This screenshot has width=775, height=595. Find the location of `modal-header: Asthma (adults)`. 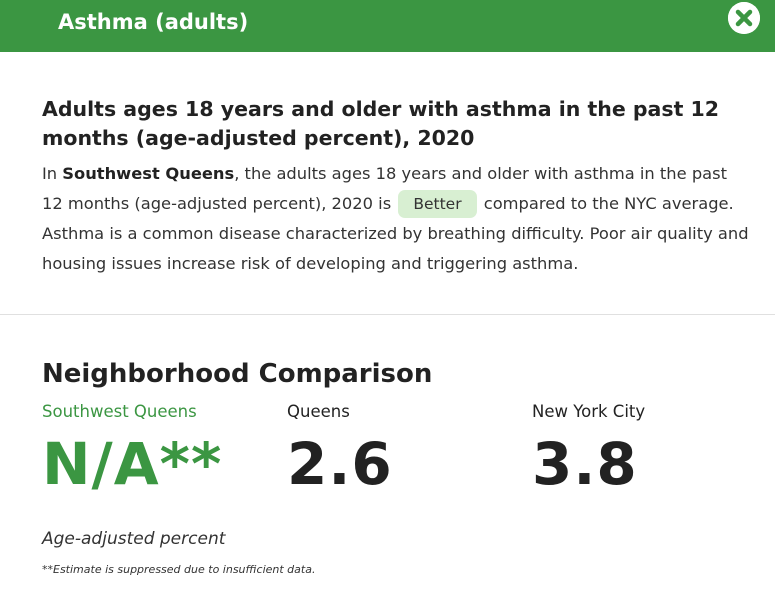

modal-header: Asthma (adults) is located at coordinates (387, 26).